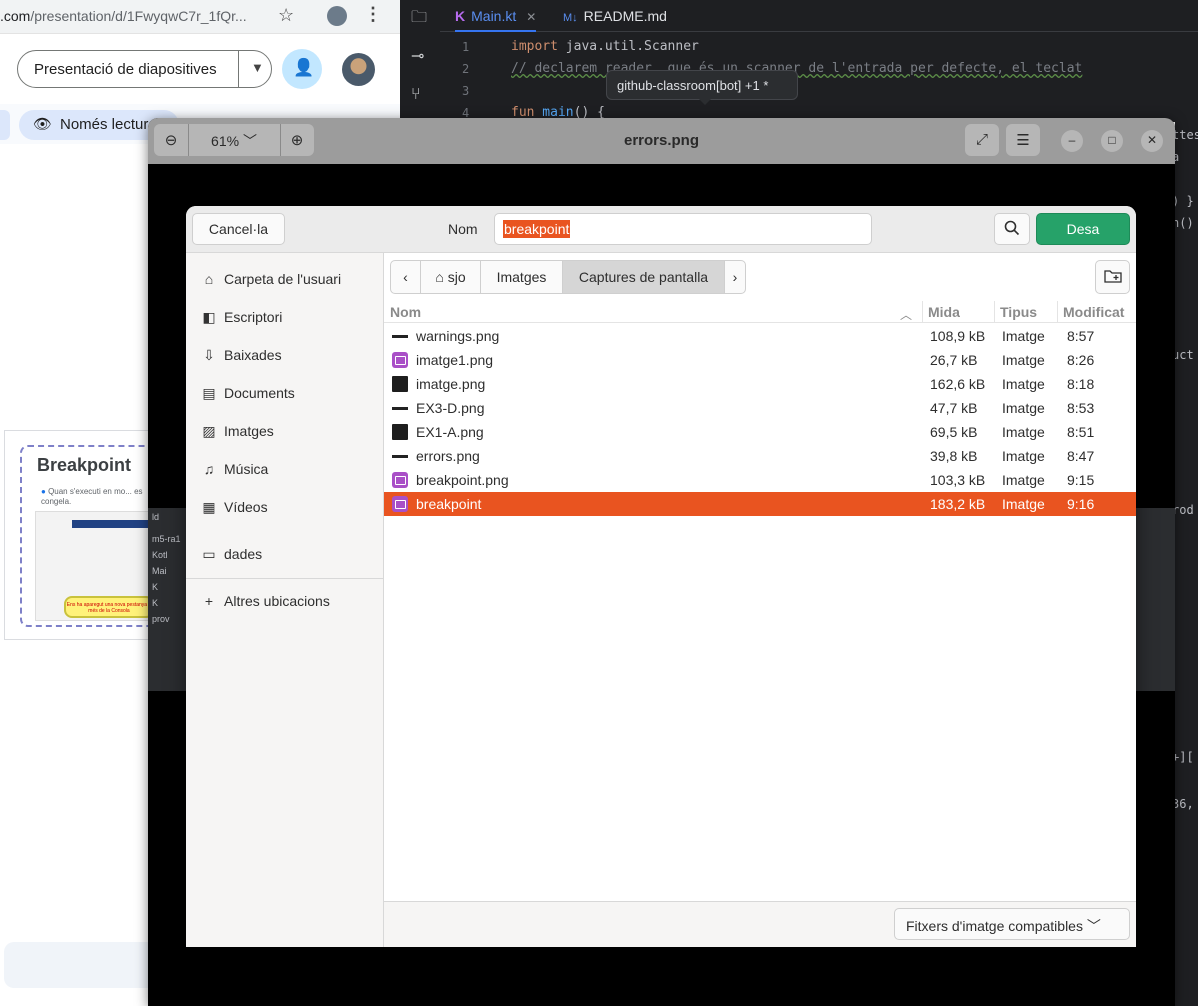 Image resolution: width=1198 pixels, height=1006 pixels. I want to click on search-button, so click(1012, 229).